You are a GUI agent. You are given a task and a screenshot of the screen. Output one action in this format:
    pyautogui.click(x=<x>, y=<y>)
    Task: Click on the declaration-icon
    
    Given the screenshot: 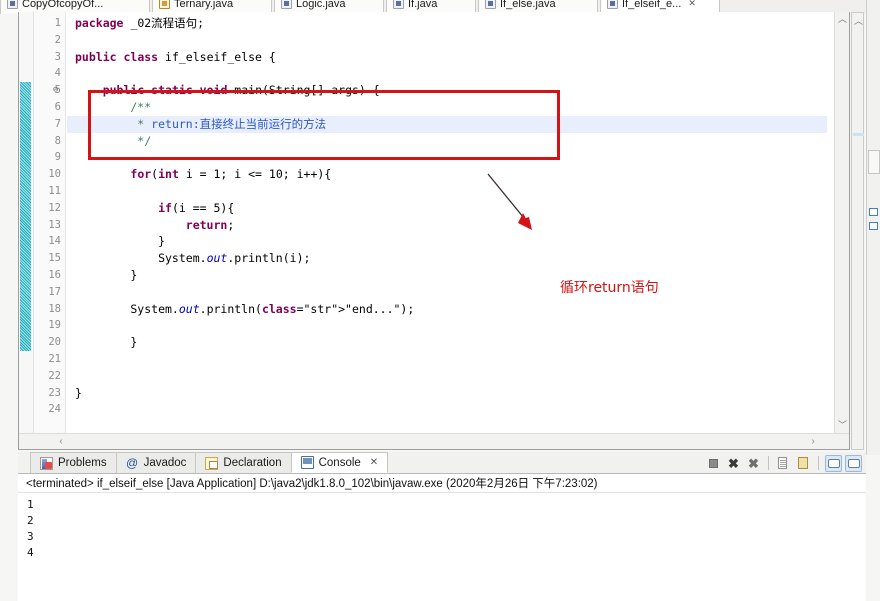 What is the action you would take?
    pyautogui.click(x=212, y=463)
    